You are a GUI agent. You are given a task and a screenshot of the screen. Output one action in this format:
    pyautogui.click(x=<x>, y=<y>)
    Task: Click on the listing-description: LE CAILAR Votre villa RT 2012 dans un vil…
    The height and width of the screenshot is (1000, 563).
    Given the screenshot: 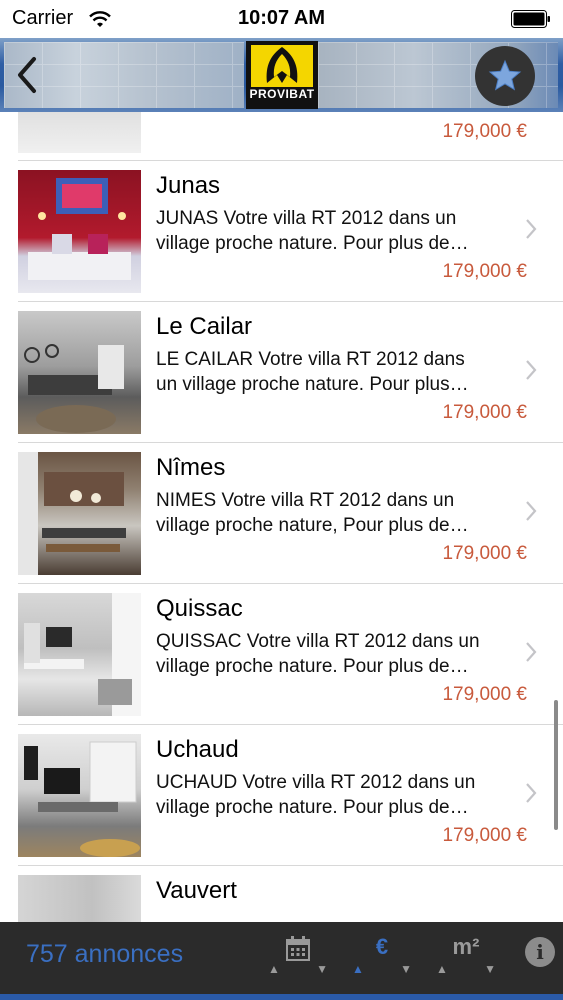 What is the action you would take?
    pyautogui.click(x=312, y=372)
    